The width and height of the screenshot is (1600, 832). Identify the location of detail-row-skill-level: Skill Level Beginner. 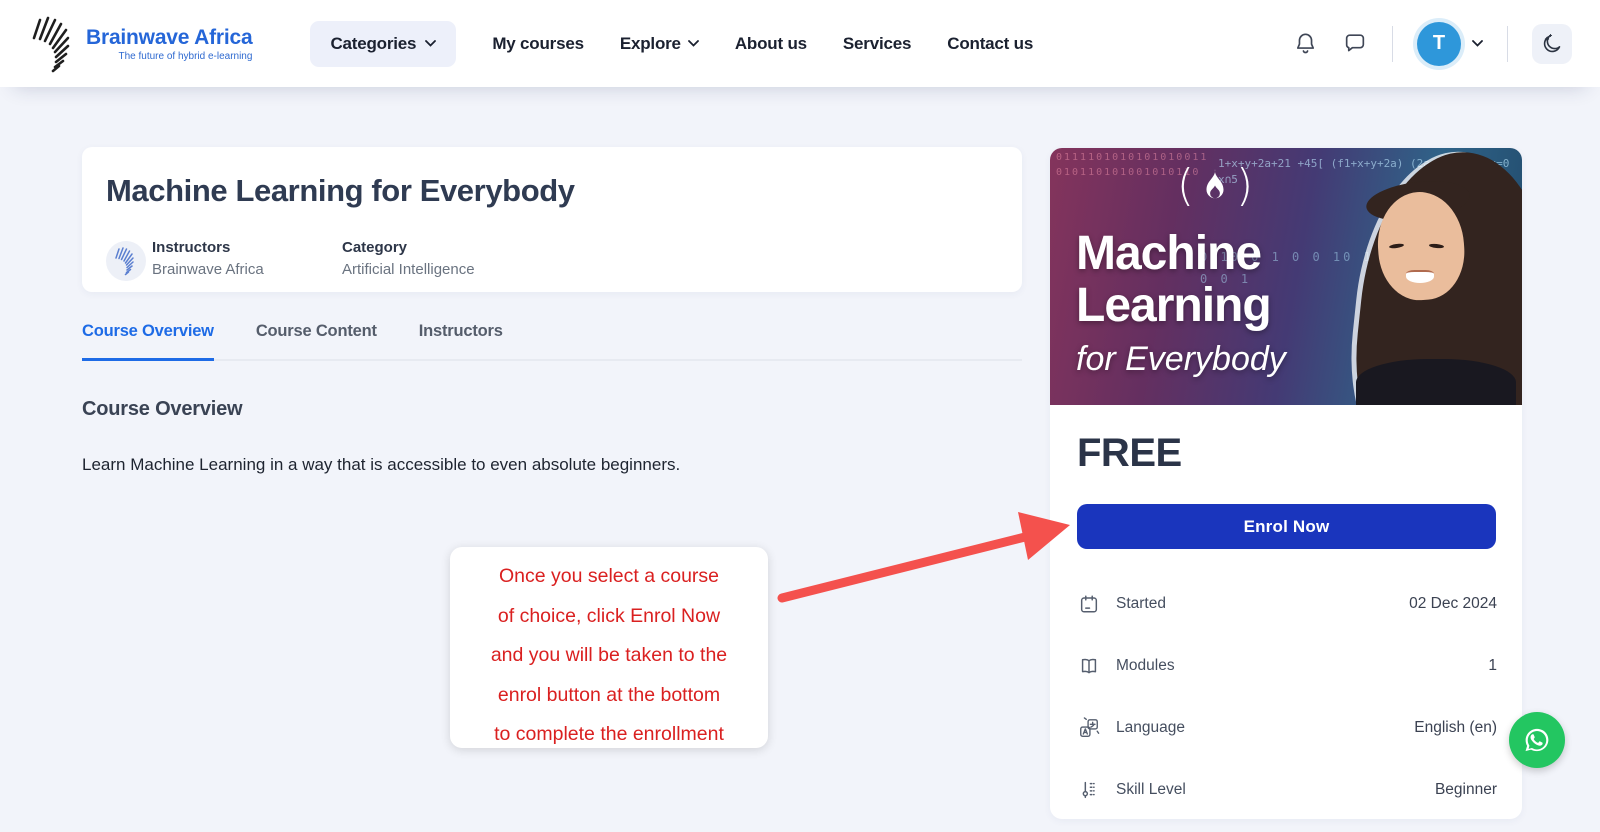
(1287, 790).